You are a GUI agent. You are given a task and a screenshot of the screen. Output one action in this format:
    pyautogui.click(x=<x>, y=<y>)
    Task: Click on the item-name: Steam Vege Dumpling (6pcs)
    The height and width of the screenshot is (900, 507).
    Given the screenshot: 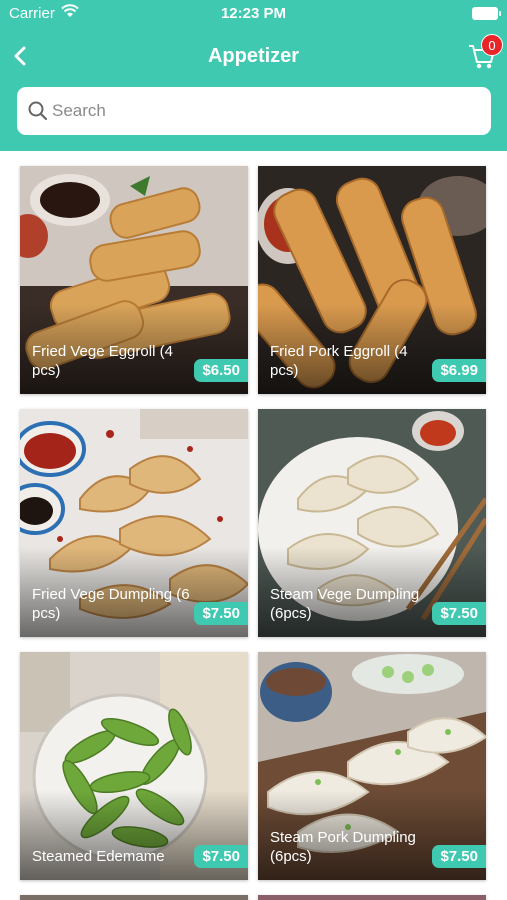 What is the action you would take?
    pyautogui.click(x=345, y=604)
    